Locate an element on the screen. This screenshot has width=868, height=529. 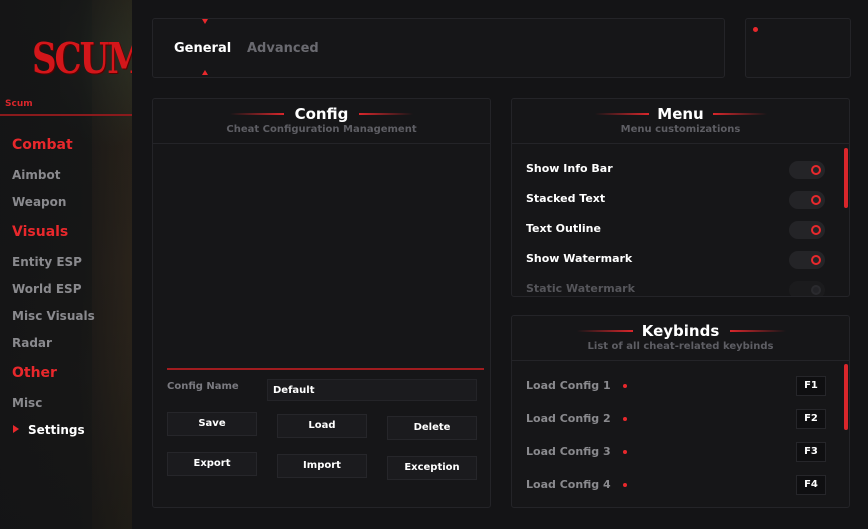
exception-button: Exception is located at coordinates (432, 468).